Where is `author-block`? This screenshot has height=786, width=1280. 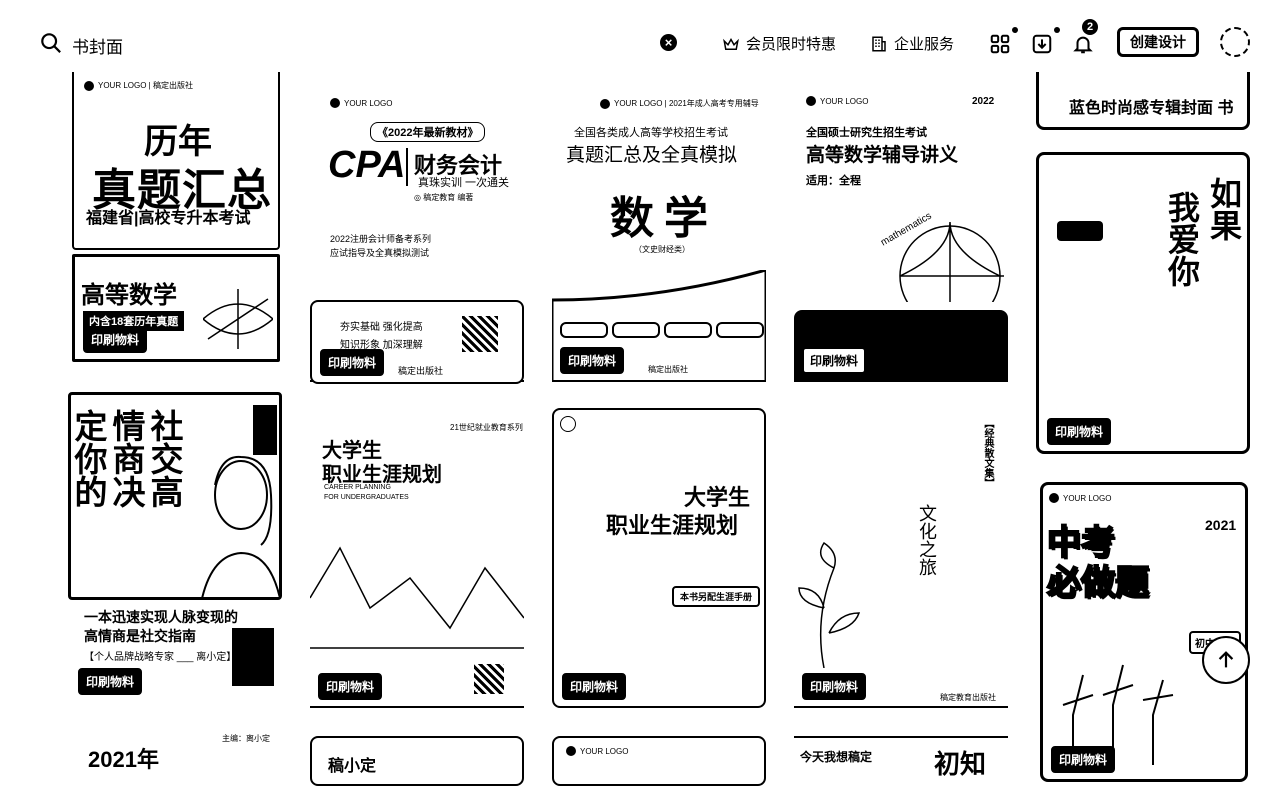
author-block is located at coordinates (1080, 231).